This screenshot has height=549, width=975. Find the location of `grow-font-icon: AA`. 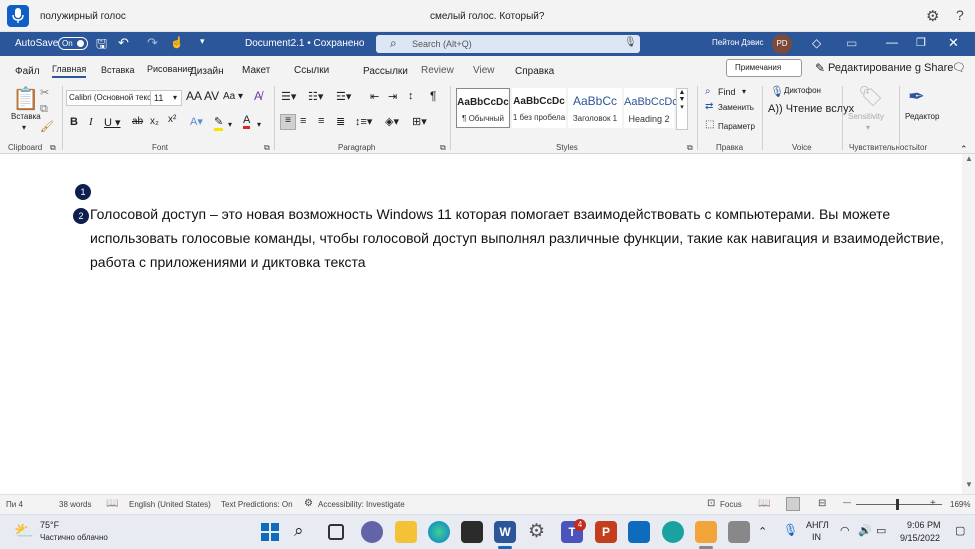

grow-font-icon: AA is located at coordinates (194, 96).